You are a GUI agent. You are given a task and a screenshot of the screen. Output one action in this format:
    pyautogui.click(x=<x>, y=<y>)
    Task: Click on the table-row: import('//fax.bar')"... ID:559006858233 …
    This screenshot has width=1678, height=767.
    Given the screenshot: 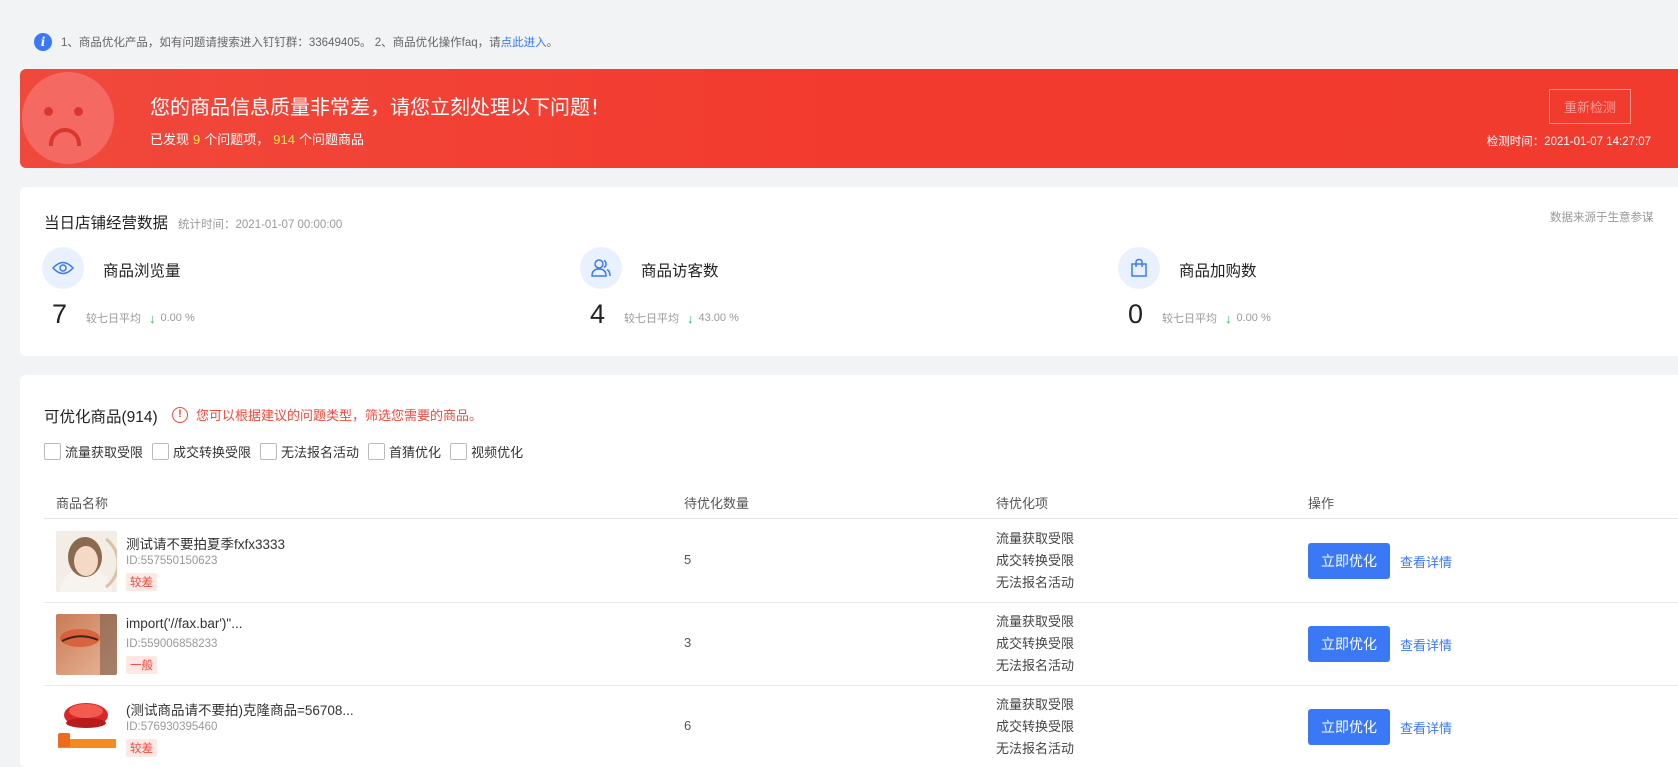 What is the action you would take?
    pyautogui.click(x=861, y=644)
    